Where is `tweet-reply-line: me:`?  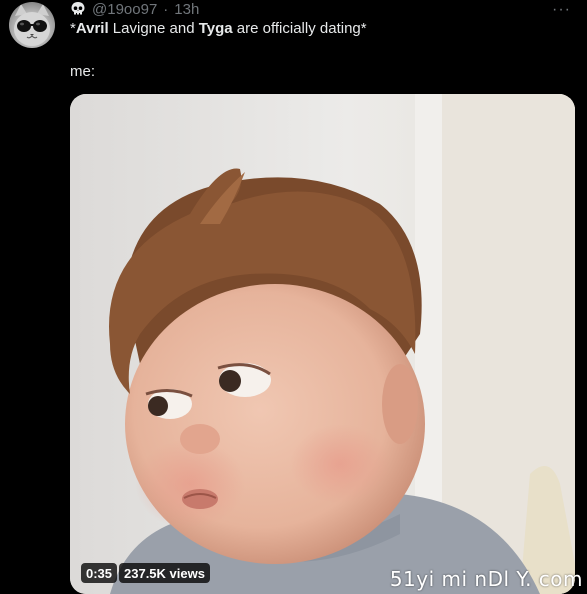 tweet-reply-line: me: is located at coordinates (83, 71).